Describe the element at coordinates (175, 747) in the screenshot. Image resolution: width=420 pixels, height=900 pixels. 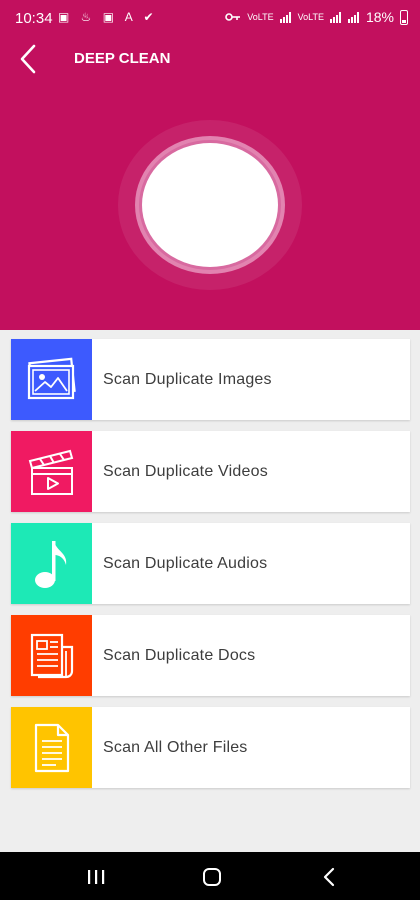
I see `scan-other-files-label: Scan All Other Files` at that location.